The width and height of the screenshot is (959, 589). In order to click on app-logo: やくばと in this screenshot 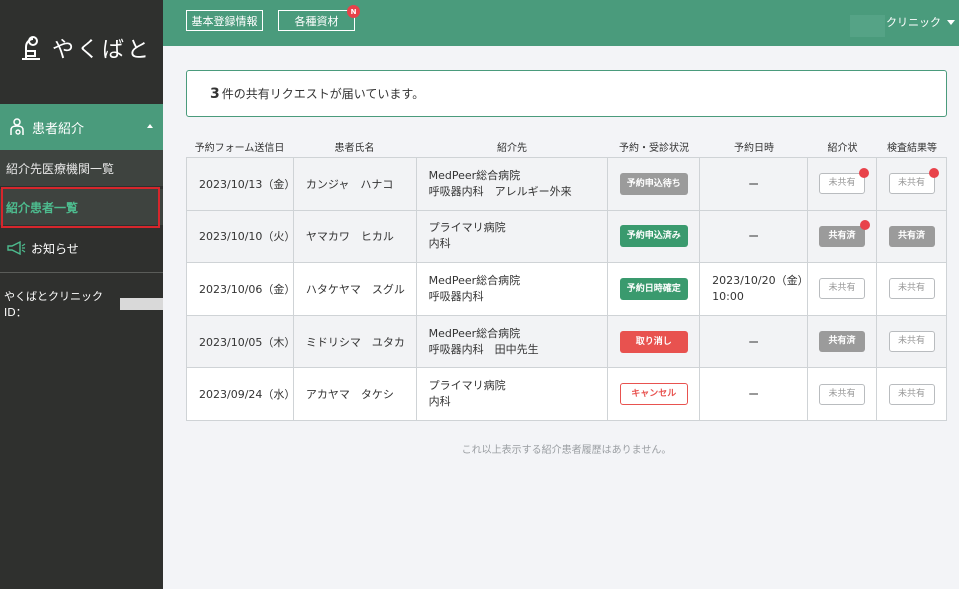, I will do `click(85, 48)`.